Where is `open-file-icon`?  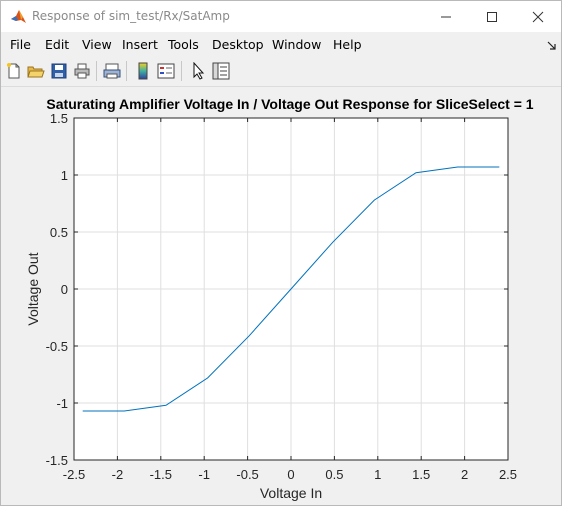 open-file-icon is located at coordinates (36, 71).